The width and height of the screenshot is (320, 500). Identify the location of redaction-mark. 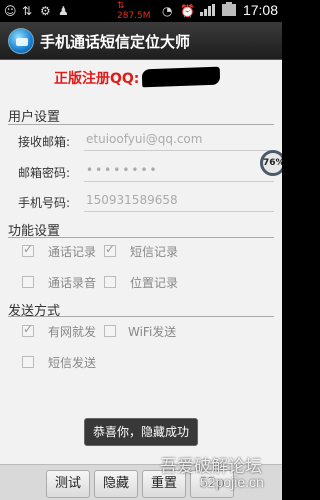
(181, 77).